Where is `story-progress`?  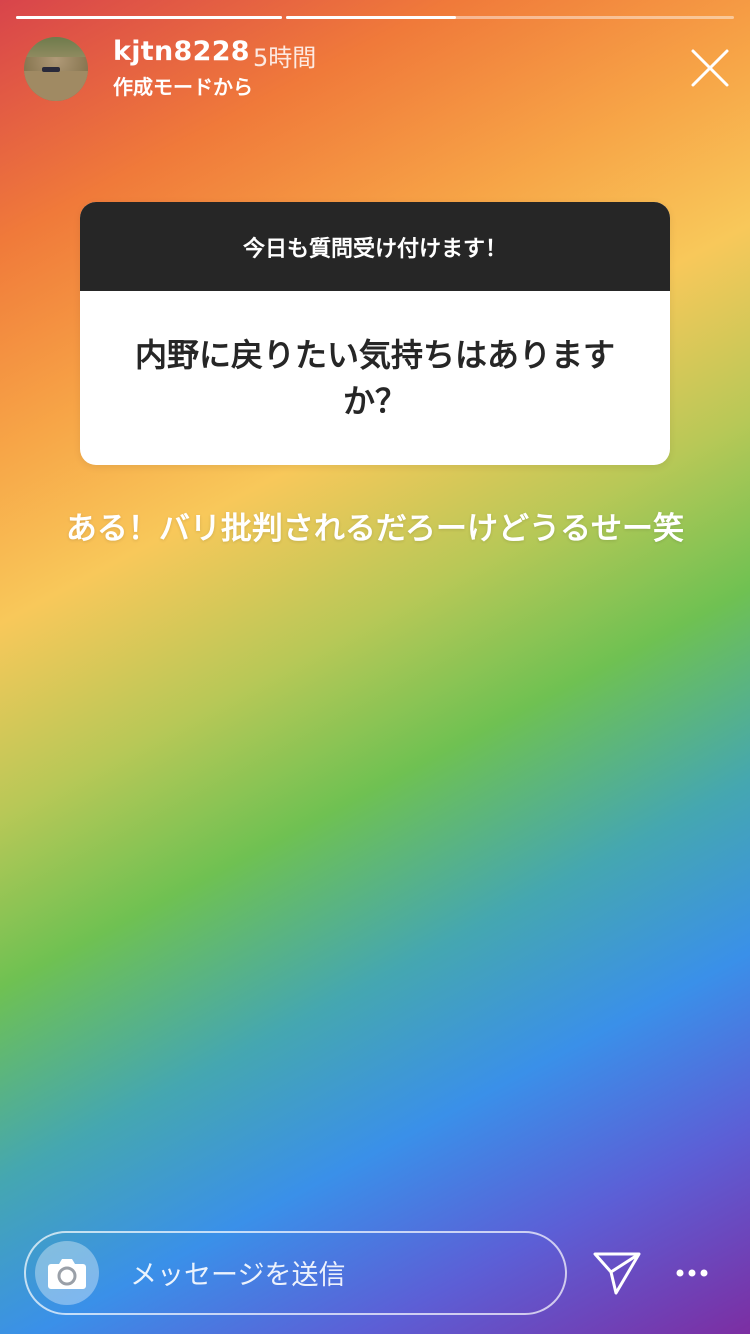 story-progress is located at coordinates (375, 17).